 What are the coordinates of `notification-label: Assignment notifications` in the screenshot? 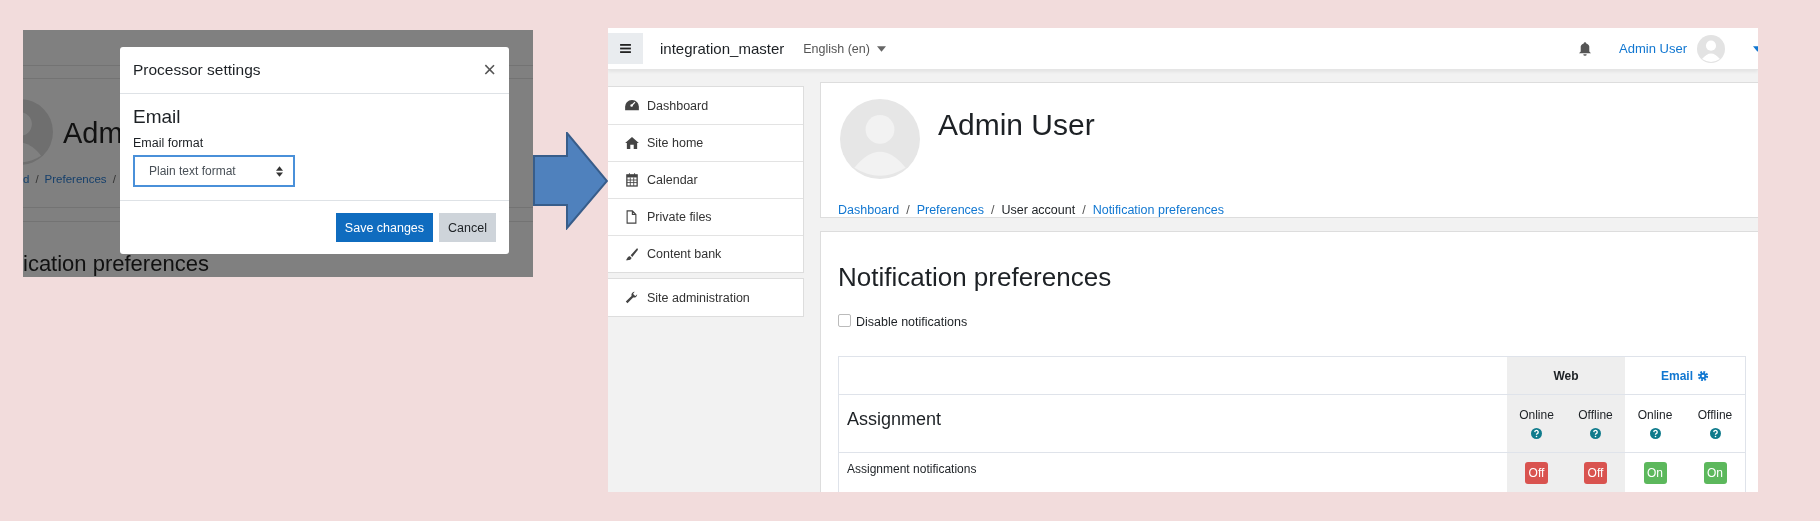 It's located at (912, 469).